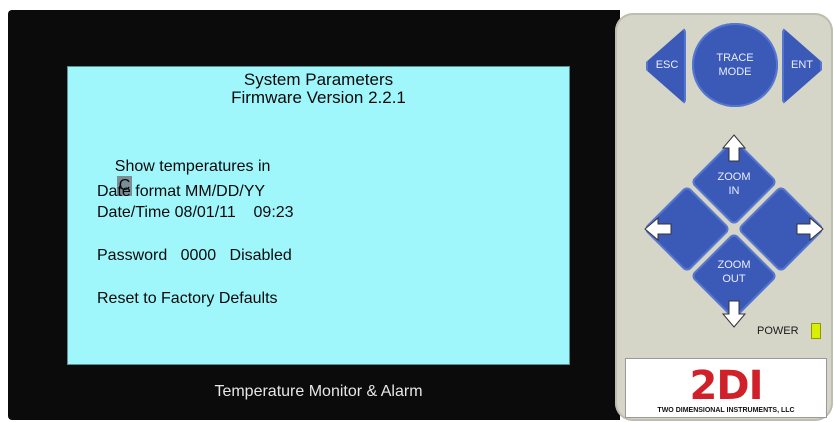  I want to click on device-caption: Temperature Monitor & Alarm, so click(318, 391).